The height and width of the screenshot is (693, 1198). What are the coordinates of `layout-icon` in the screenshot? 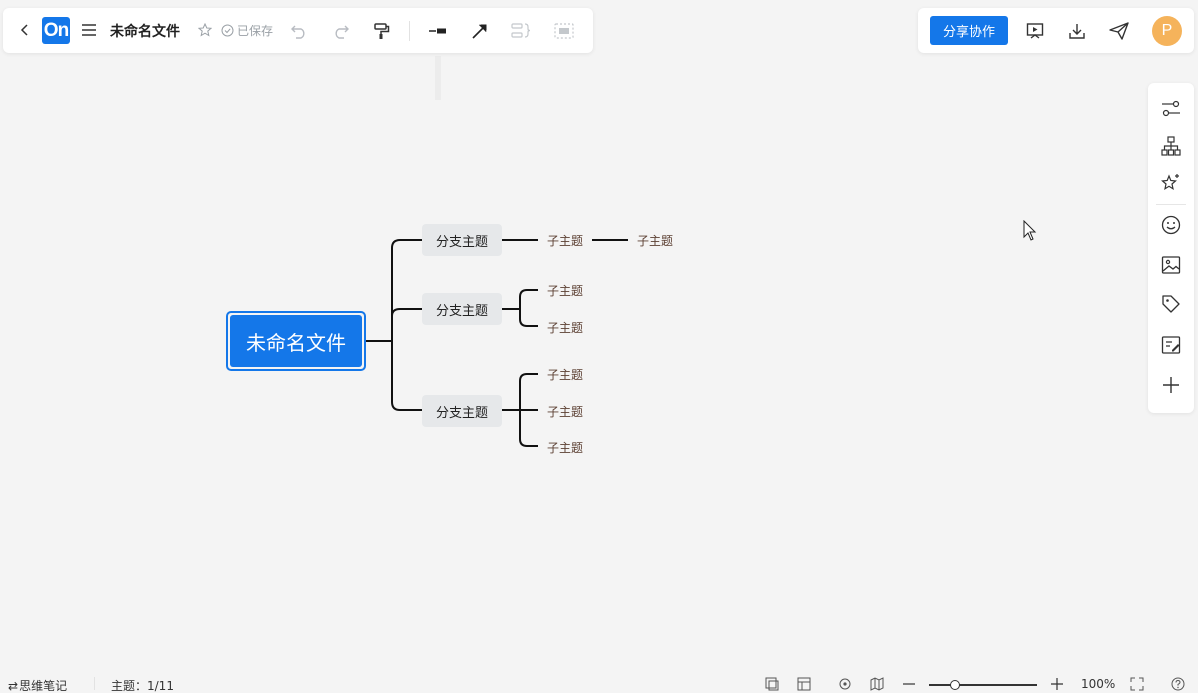 It's located at (804, 684).